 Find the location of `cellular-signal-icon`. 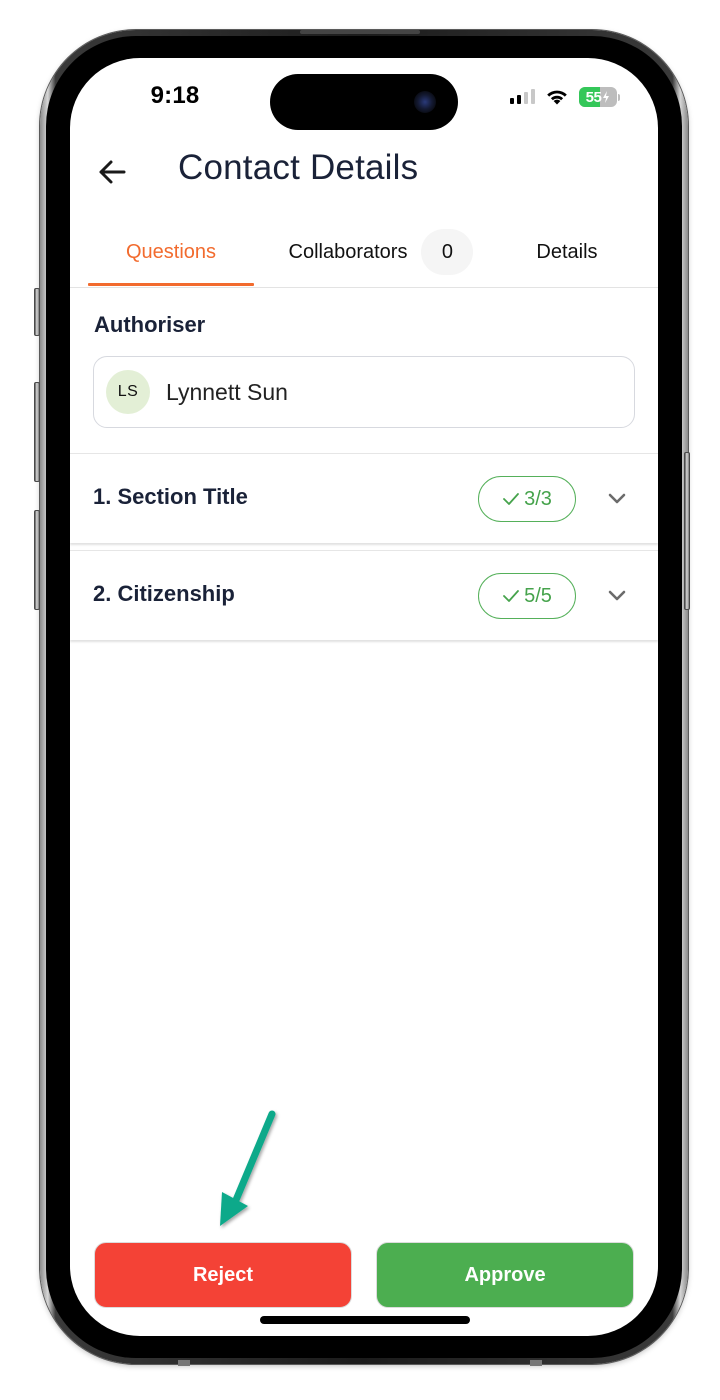

cellular-signal-icon is located at coordinates (522, 96).